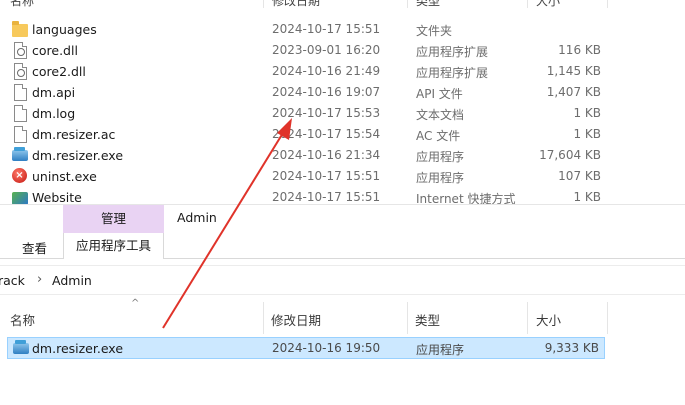  Describe the element at coordinates (466, 198) in the screenshot. I see `file-type: Internet 快捷方式` at that location.